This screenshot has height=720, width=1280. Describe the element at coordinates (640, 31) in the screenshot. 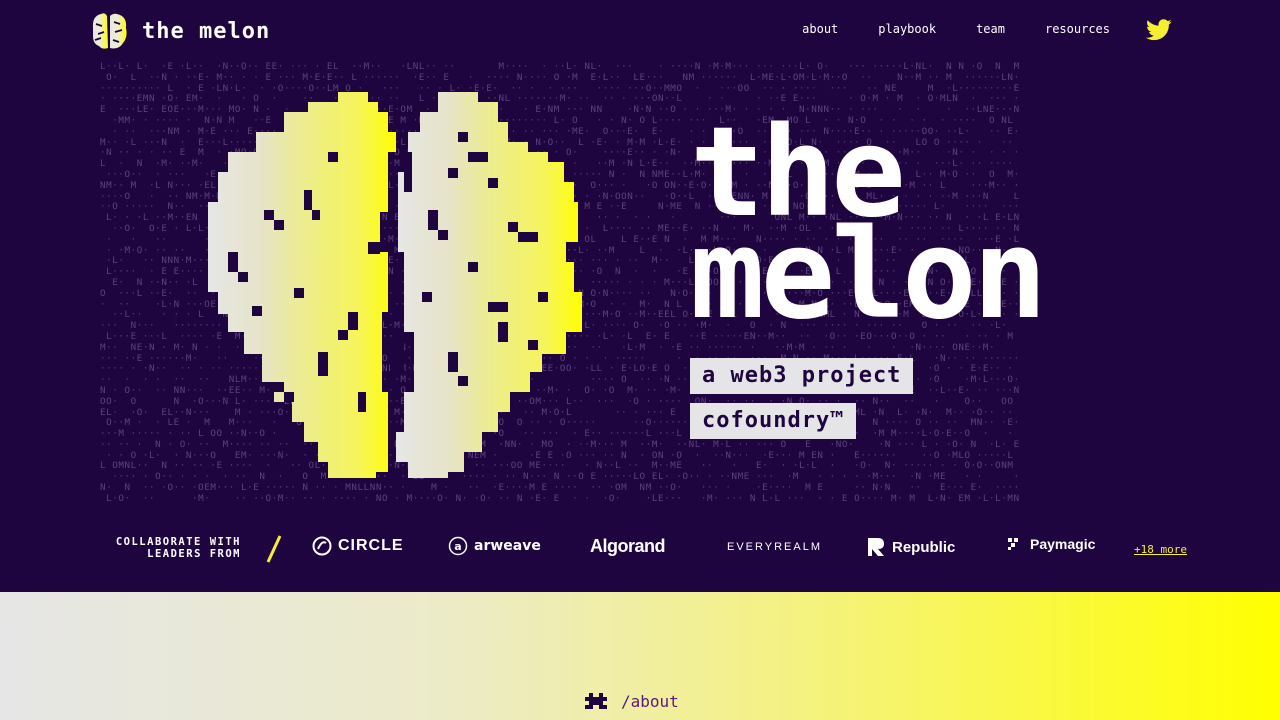

I see `site-header: the melon about playbook team resources` at that location.